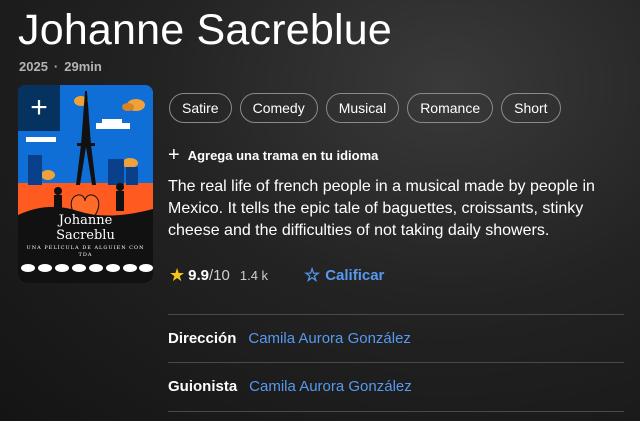 This screenshot has height=421, width=640. Describe the element at coordinates (329, 338) in the screenshot. I see `credit-link-director: Camila Aurora González` at that location.